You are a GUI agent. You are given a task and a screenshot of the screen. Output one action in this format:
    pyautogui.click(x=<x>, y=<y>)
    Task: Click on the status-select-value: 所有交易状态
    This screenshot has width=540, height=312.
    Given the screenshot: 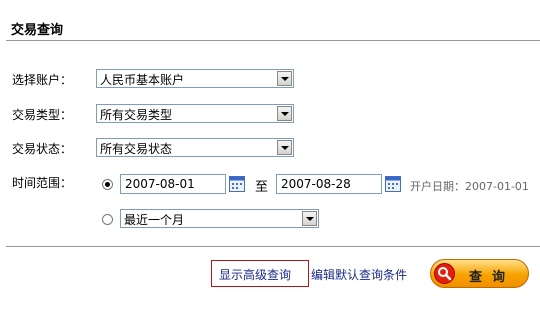 What is the action you would take?
    pyautogui.click(x=136, y=149)
    